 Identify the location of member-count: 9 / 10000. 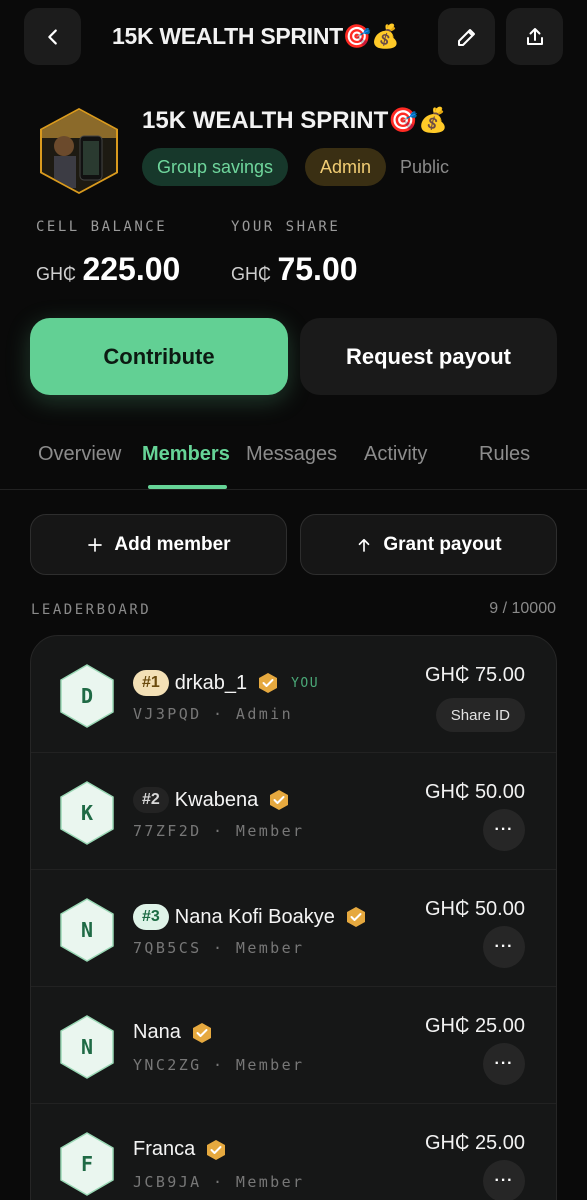
(522, 608).